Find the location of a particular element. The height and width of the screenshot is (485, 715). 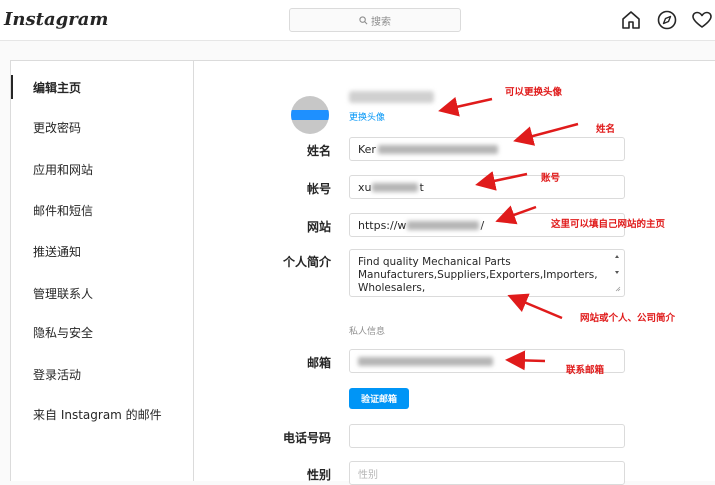

annotation-username: 账号 is located at coordinates (551, 178).